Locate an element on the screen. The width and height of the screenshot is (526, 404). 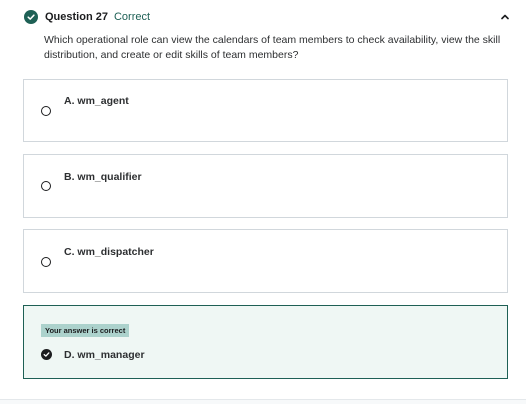
question-header: Question 27 Correct is located at coordinates (268, 17).